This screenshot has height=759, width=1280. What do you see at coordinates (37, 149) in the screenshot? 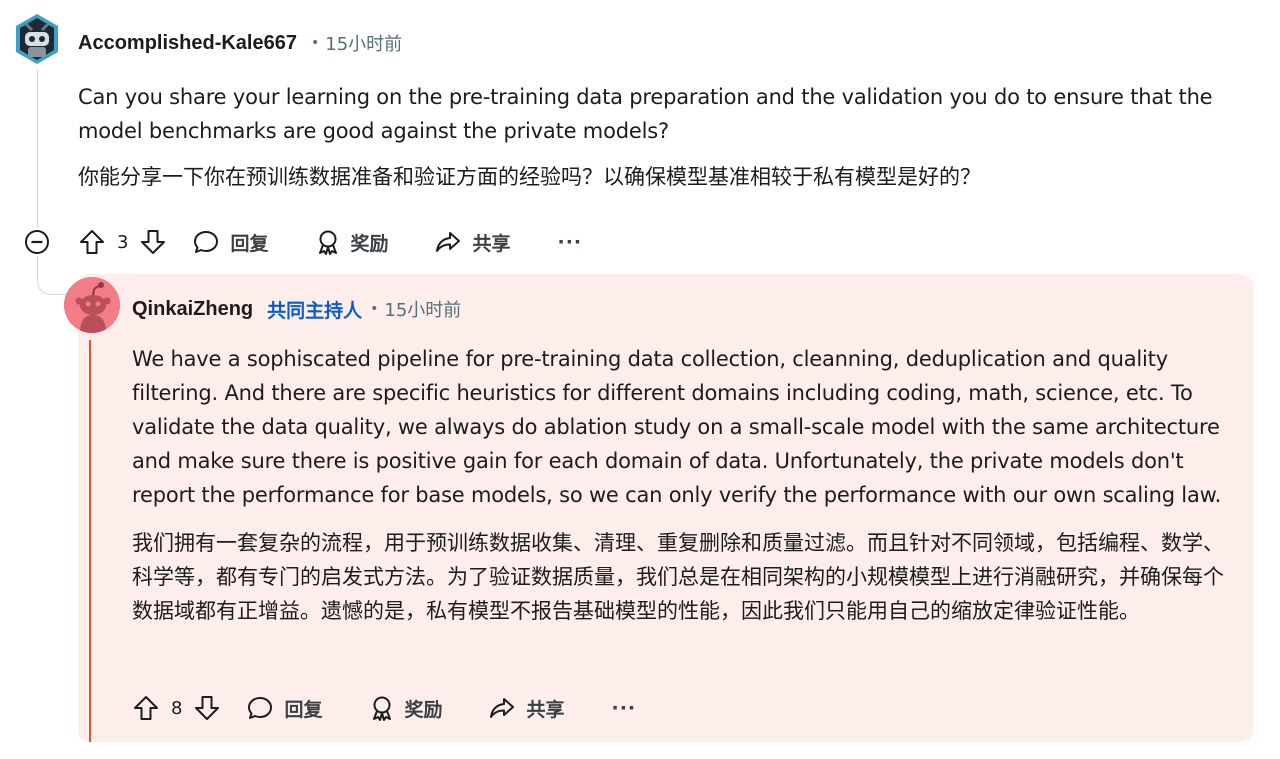
I see `thread-line` at bounding box center [37, 149].